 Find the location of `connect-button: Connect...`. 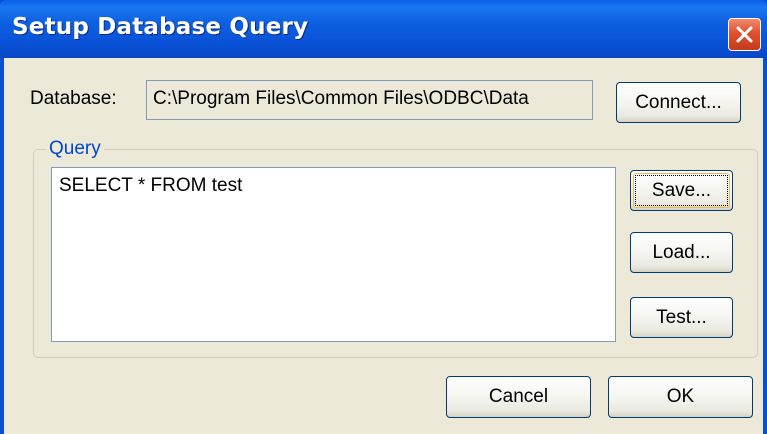

connect-button: Connect... is located at coordinates (678, 102).